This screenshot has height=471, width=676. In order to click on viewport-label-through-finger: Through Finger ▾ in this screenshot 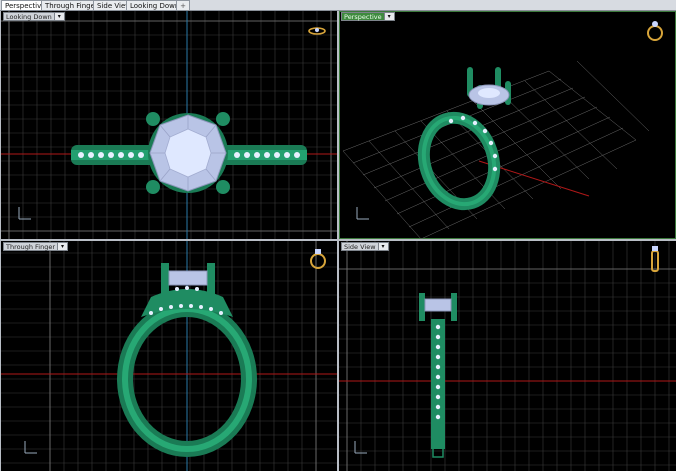, I will do `click(36, 246)`.